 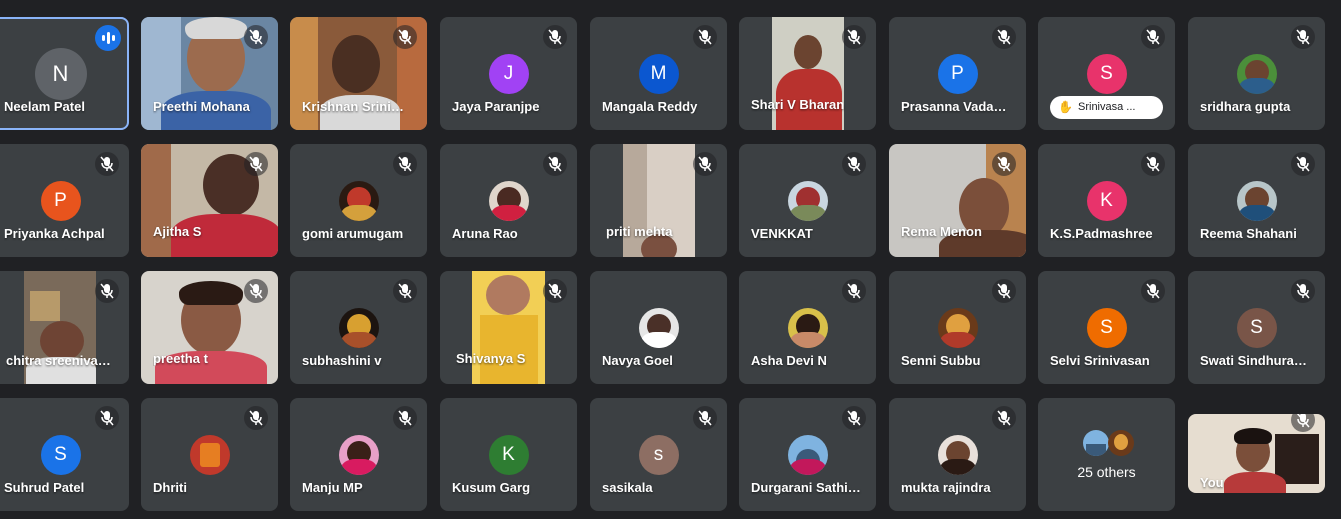 I want to click on participant-tile: N Neelam Patel, so click(x=64, y=73).